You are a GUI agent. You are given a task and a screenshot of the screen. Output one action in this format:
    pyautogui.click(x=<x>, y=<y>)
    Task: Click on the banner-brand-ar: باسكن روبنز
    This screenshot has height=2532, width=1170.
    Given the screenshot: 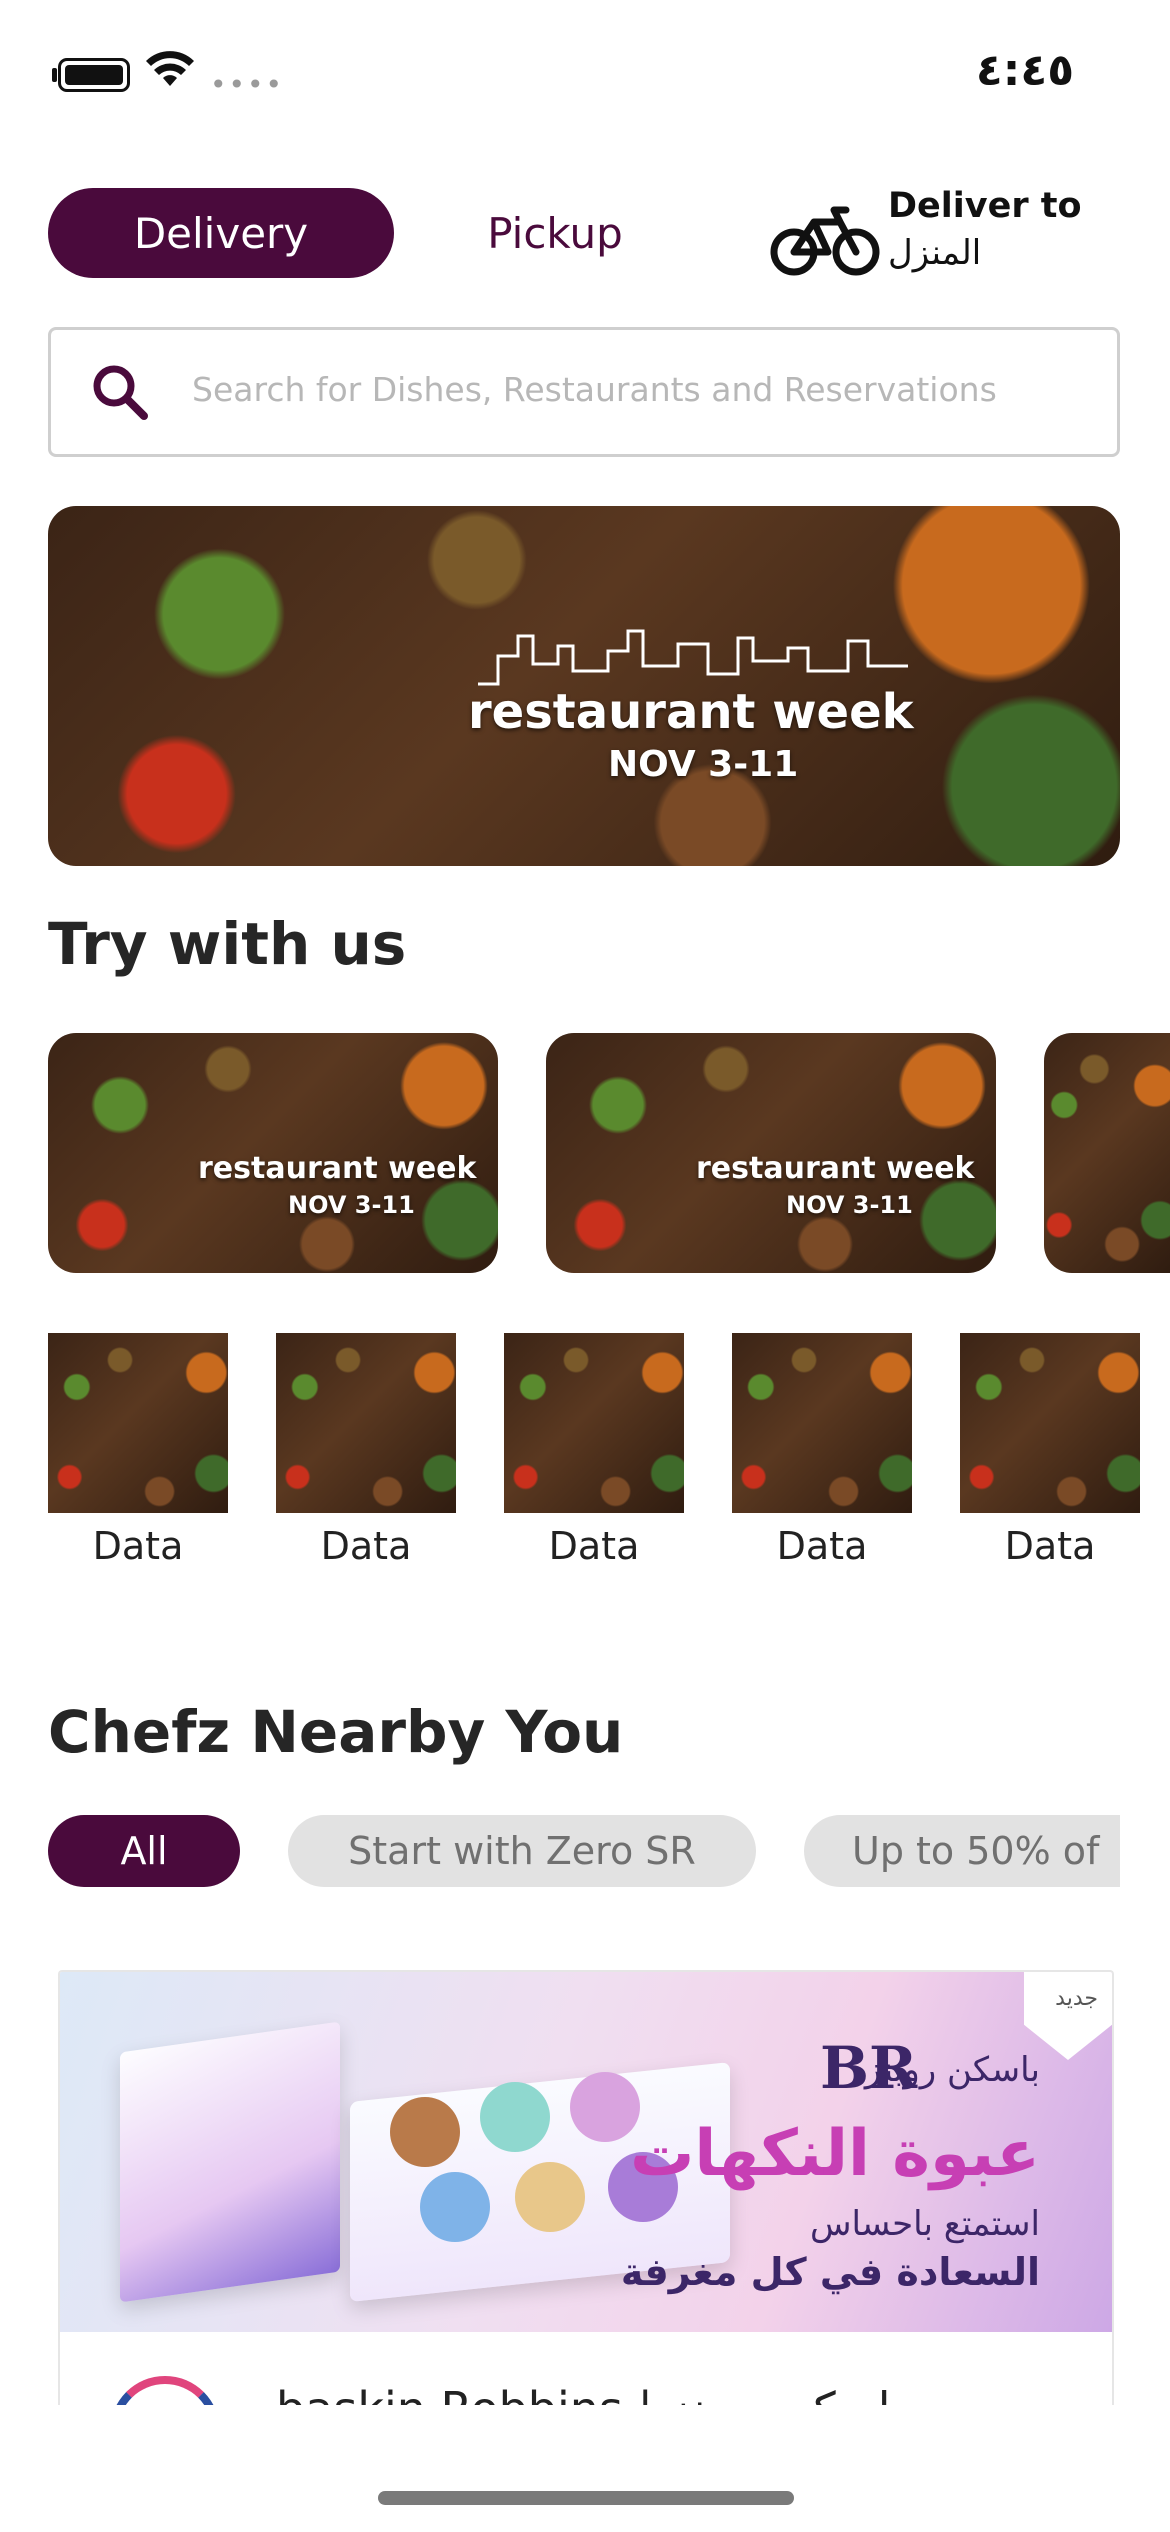 What is the action you would take?
    pyautogui.click(x=952, y=2070)
    